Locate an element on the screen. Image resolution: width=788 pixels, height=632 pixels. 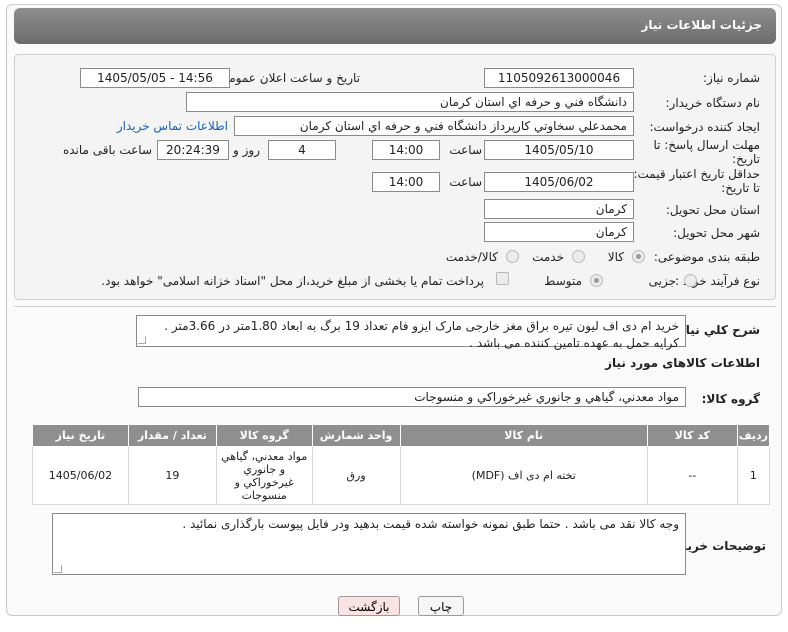
delivery-province-field: کرمان is located at coordinates (559, 209).